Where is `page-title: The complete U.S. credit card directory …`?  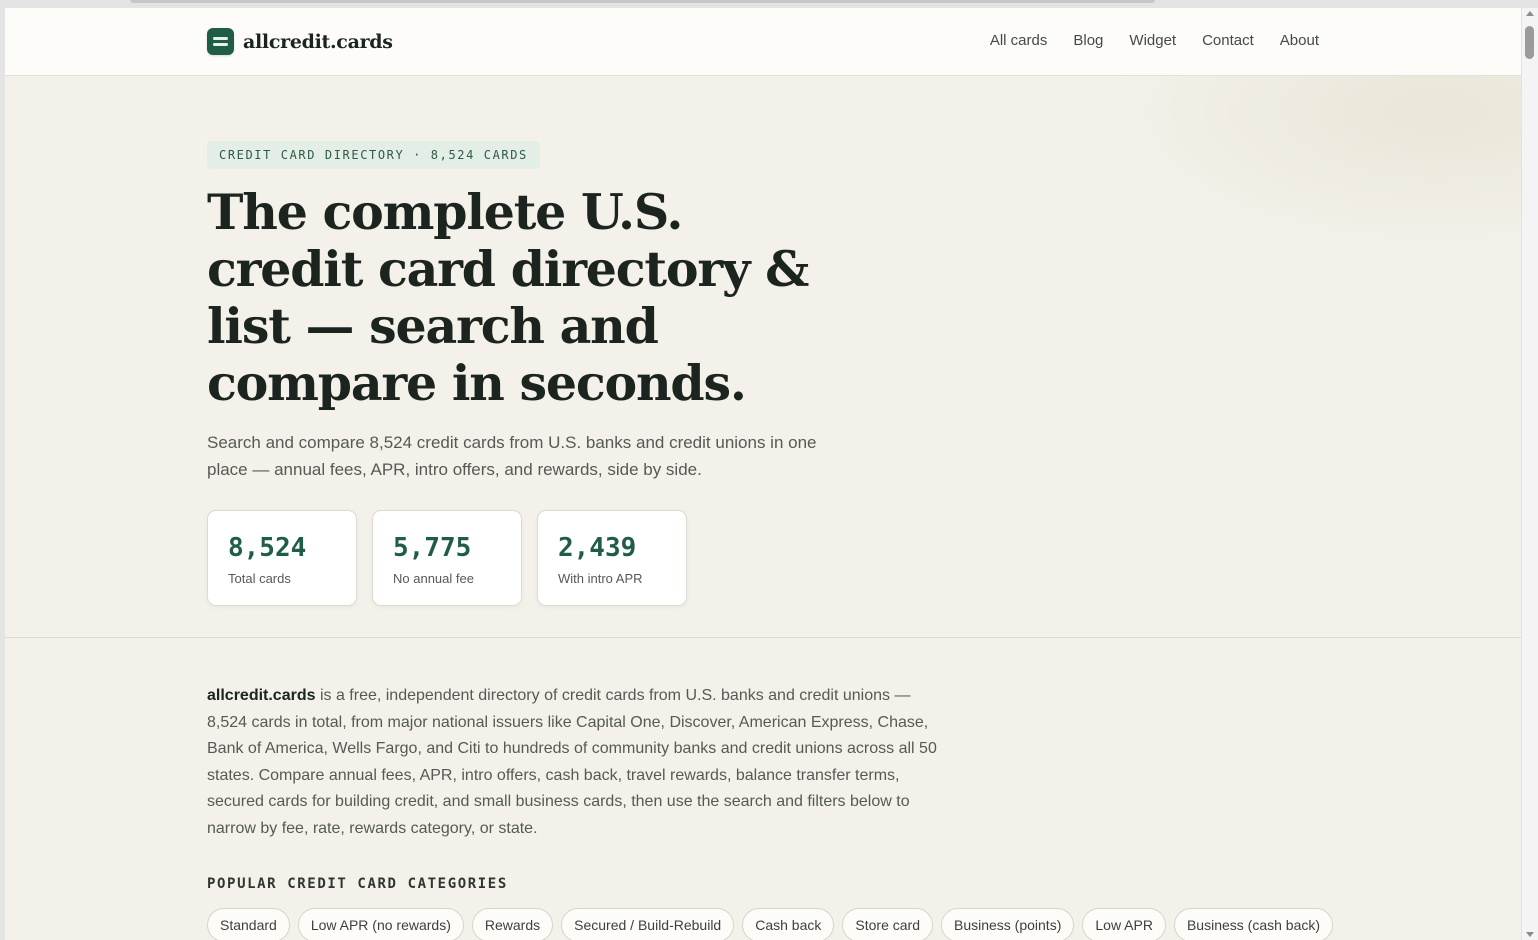 page-title: The complete U.S. credit card directory … is located at coordinates (508, 297).